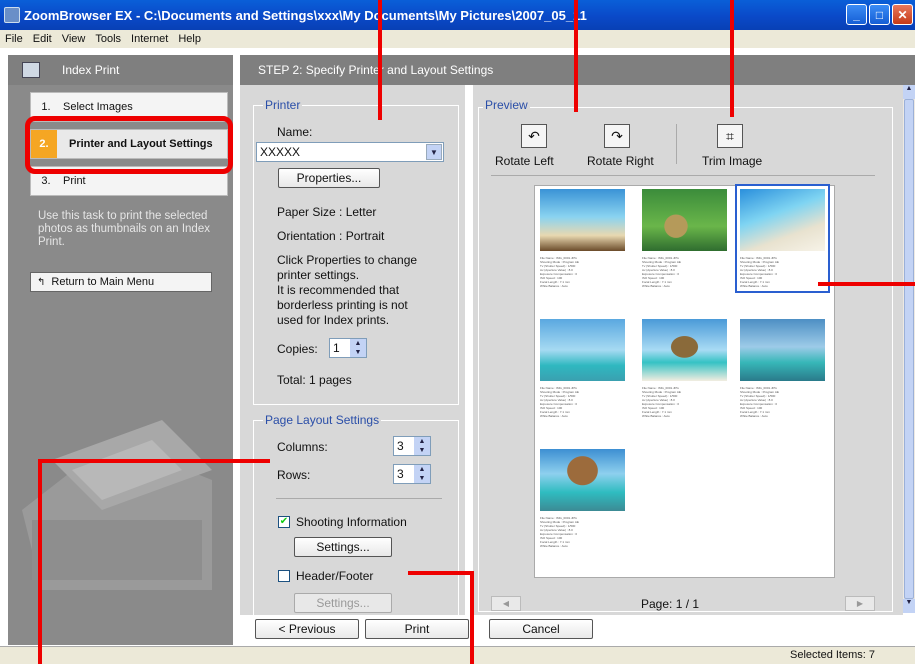  I want to click on rotate-right-label: Rotate Right, so click(620, 161).